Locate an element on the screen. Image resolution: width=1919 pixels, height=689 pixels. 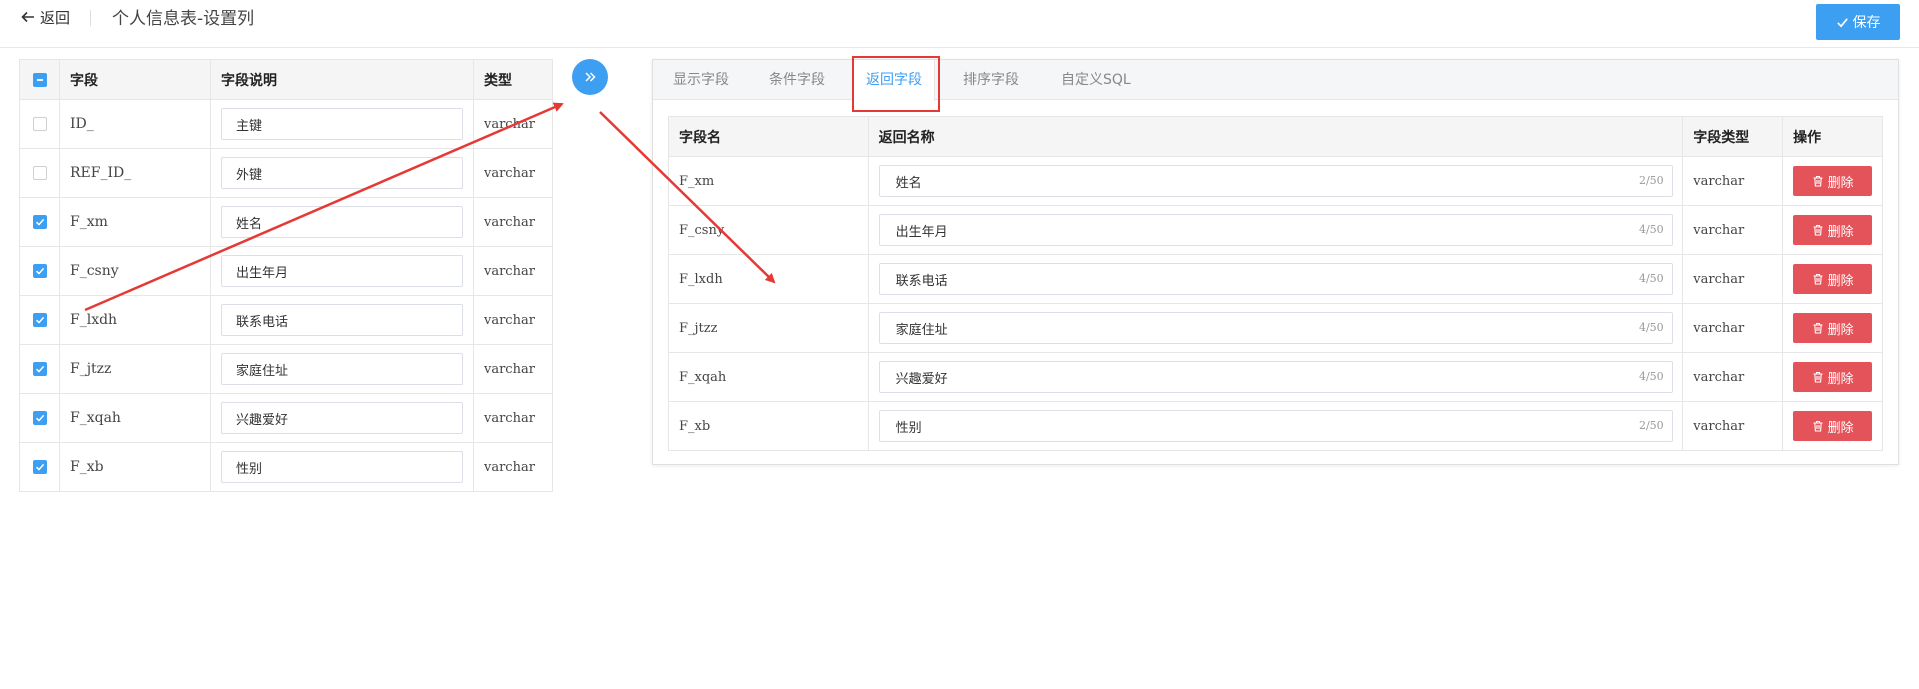
table-header-row: 字段 字段说明 类型 is located at coordinates (286, 80).